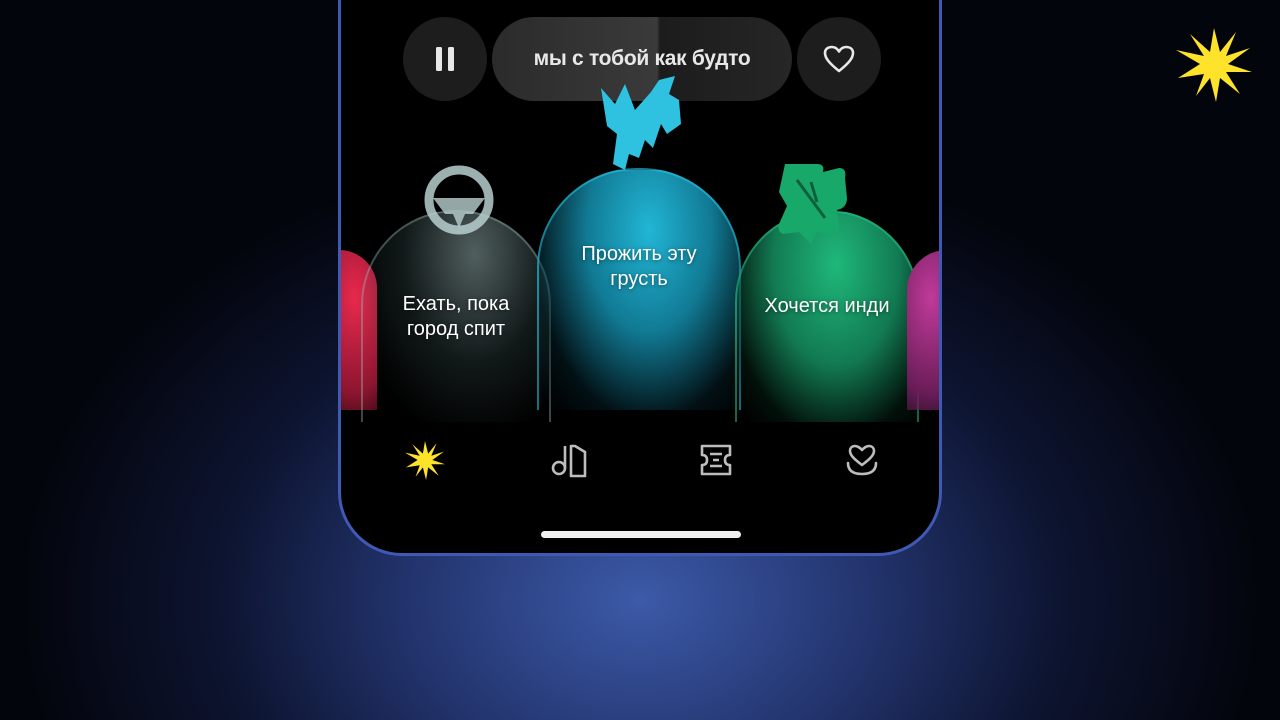  I want to click on tab-main, so click(425, 460).